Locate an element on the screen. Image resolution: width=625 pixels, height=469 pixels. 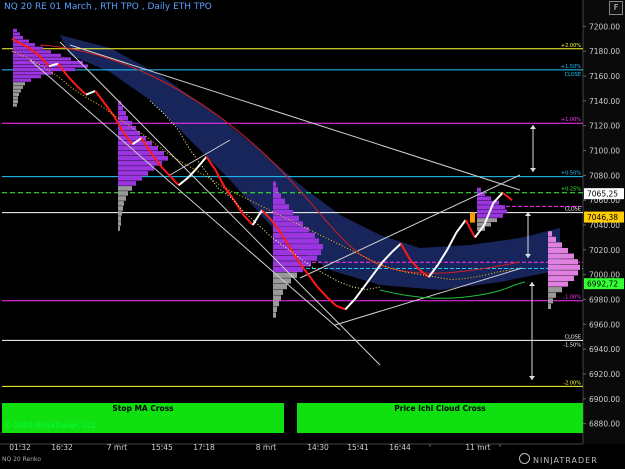
signal-bar-ichi-cloud: Price Ichi Cloud Cross is located at coordinates (440, 418).